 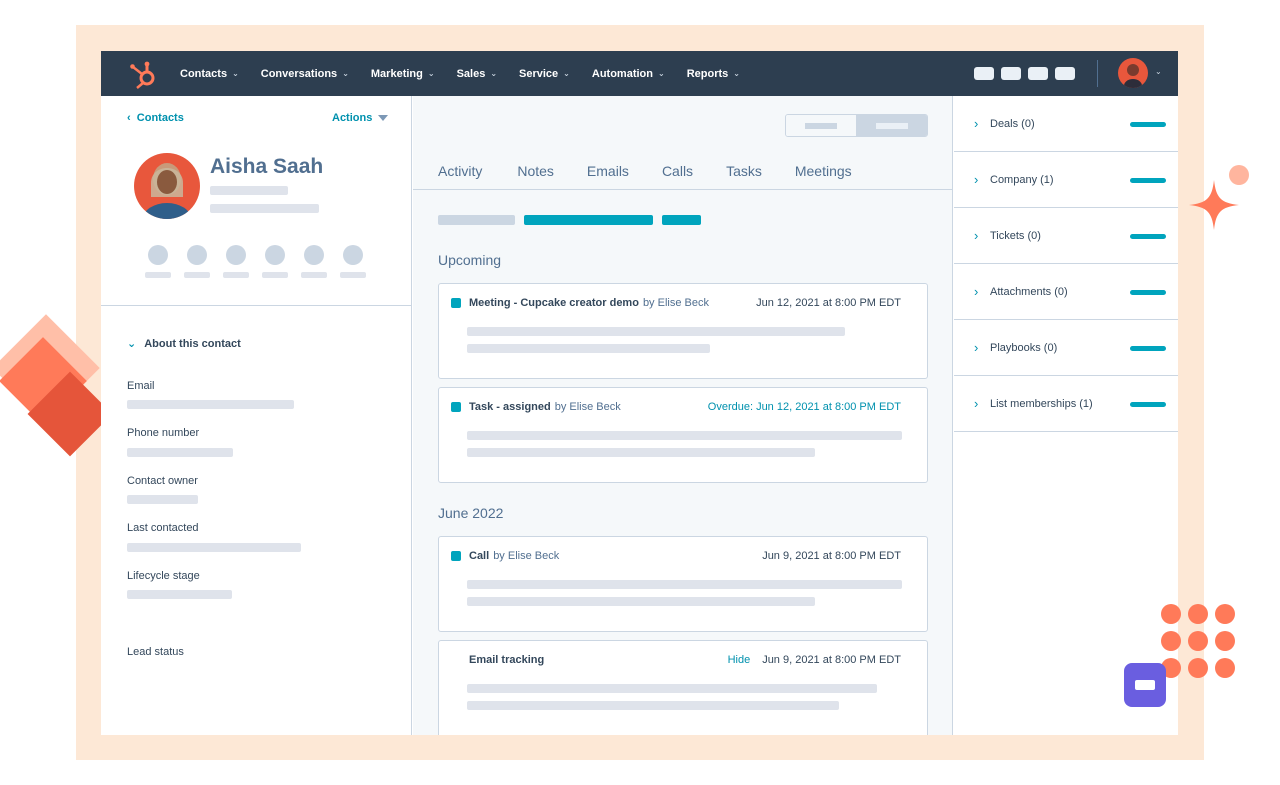 I want to click on sidebar-item-list-memberships: › List memberships (1), so click(x=1066, y=404).